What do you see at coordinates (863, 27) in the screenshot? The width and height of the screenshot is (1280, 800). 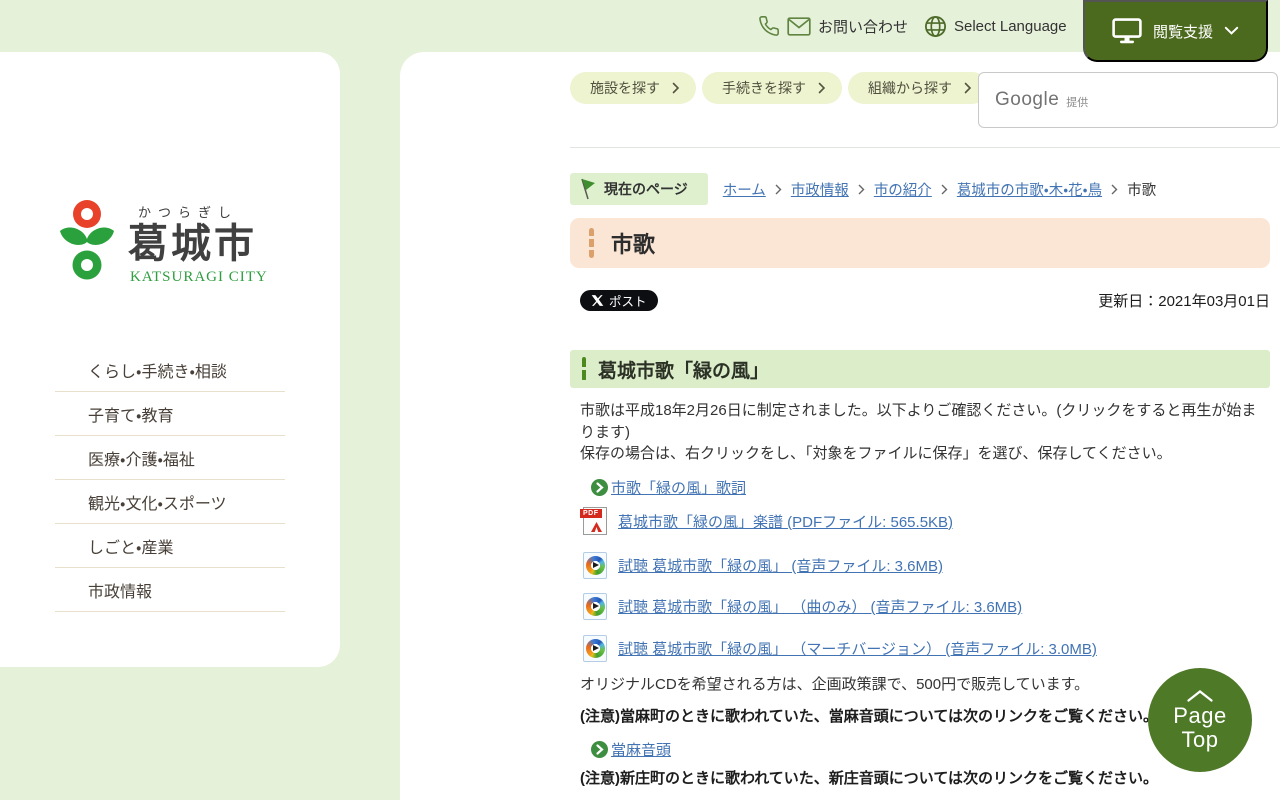 I see `contact-label: お問い合わせ` at bounding box center [863, 27].